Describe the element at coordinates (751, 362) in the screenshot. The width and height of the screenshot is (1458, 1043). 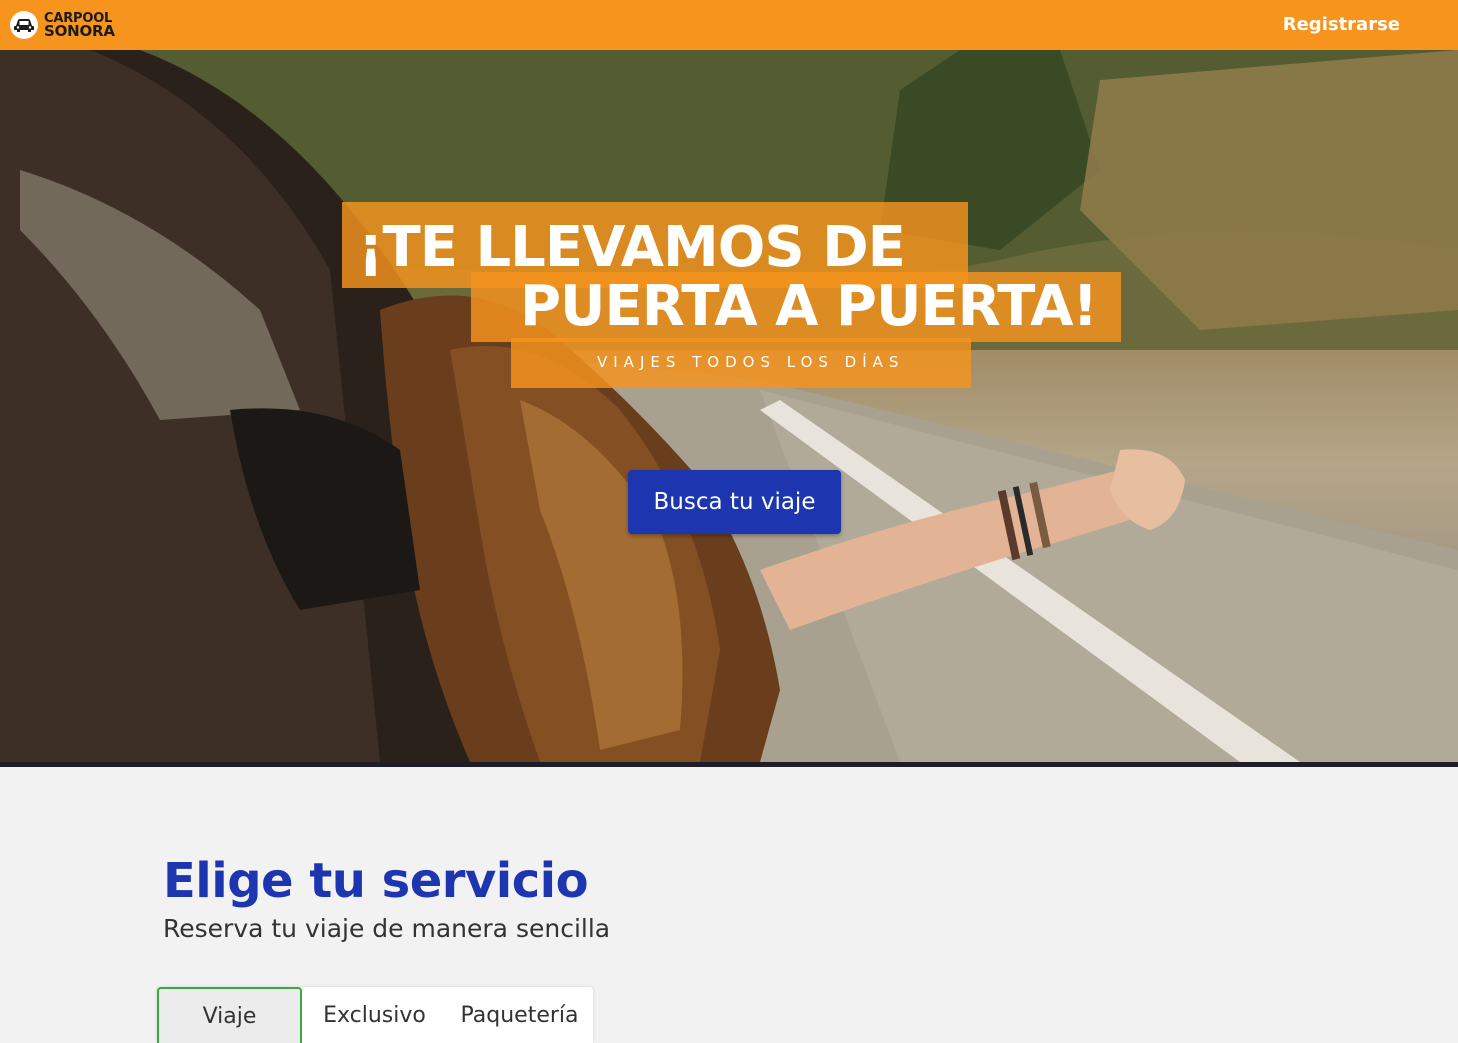
I see `hero-subheadline: VIAJES TODOS LOS DÍAS` at that location.